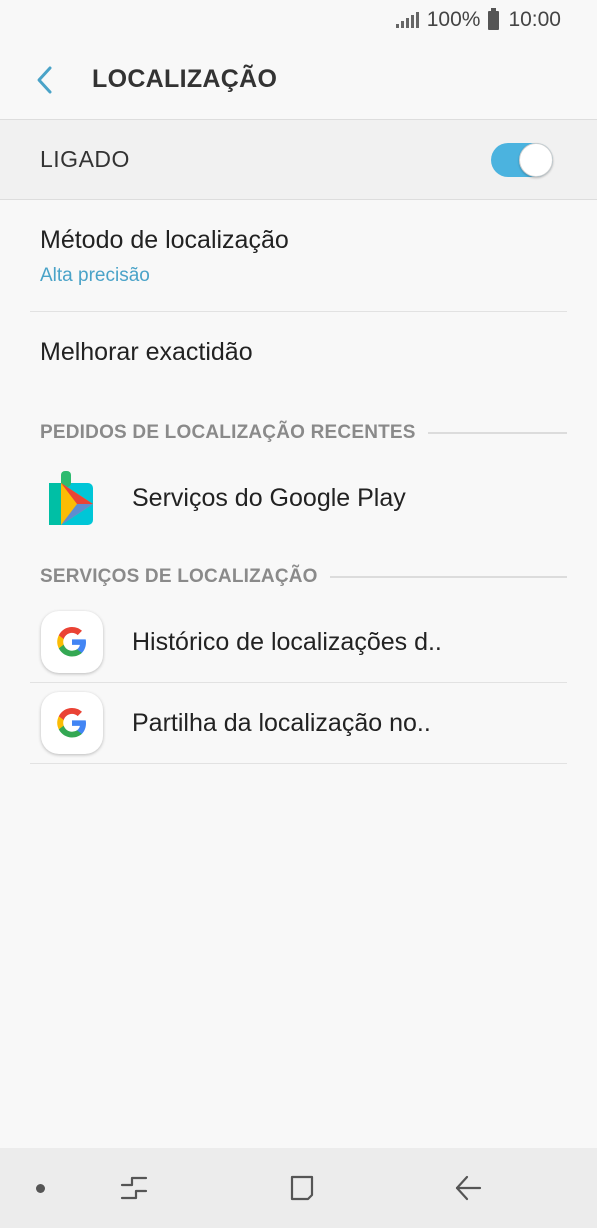  Describe the element at coordinates (228, 432) in the screenshot. I see `recent-requests-label: PEDIDOS DE LOCALIZAÇÃO RECENTES` at that location.